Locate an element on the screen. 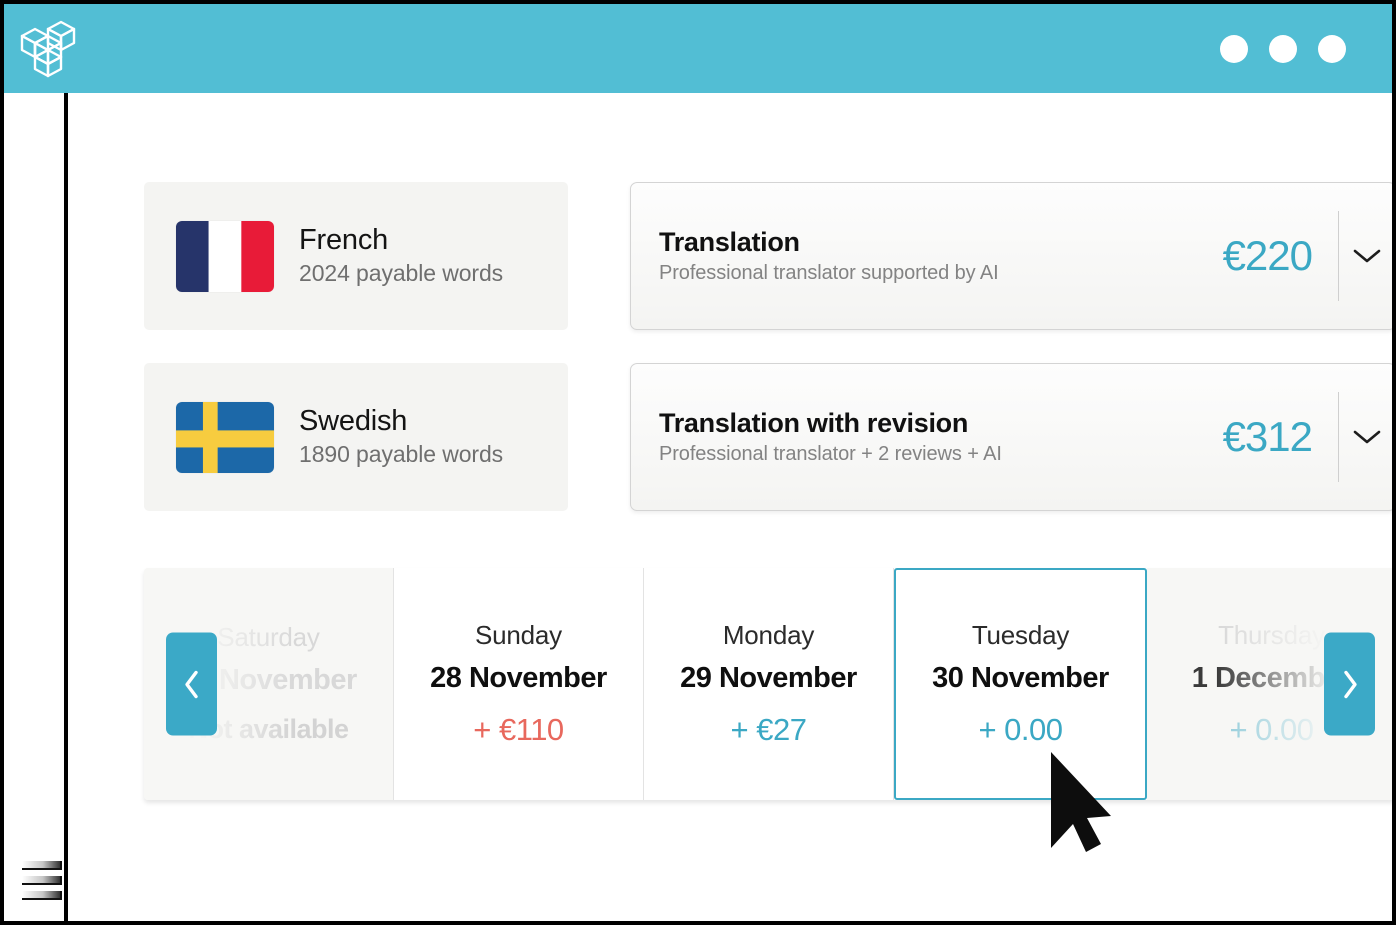 Image resolution: width=1396 pixels, height=925 pixels. chevron-right-icon is located at coordinates (1350, 684).